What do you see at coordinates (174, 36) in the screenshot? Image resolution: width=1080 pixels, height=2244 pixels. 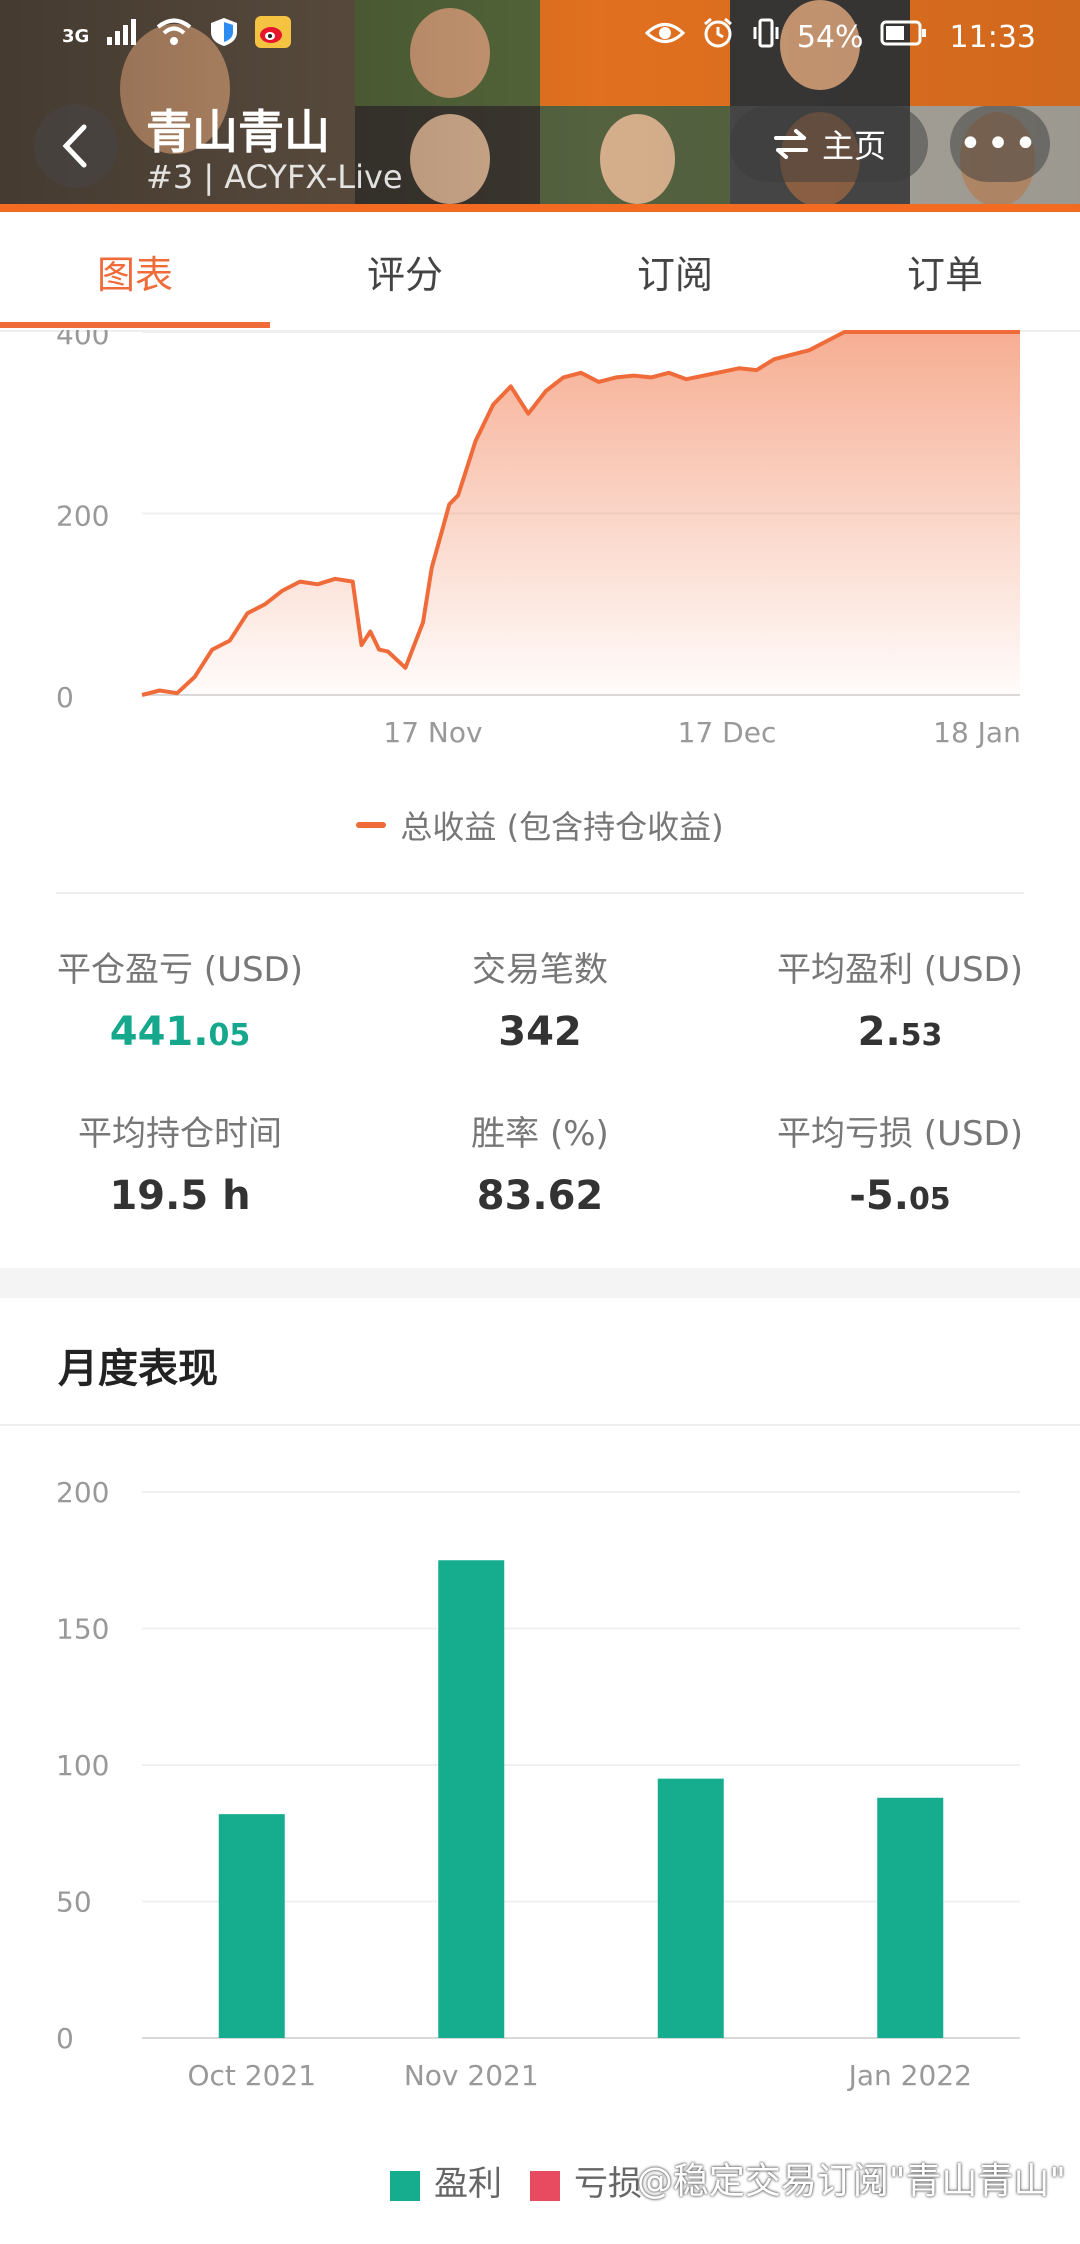 I see `wifi-icon` at bounding box center [174, 36].